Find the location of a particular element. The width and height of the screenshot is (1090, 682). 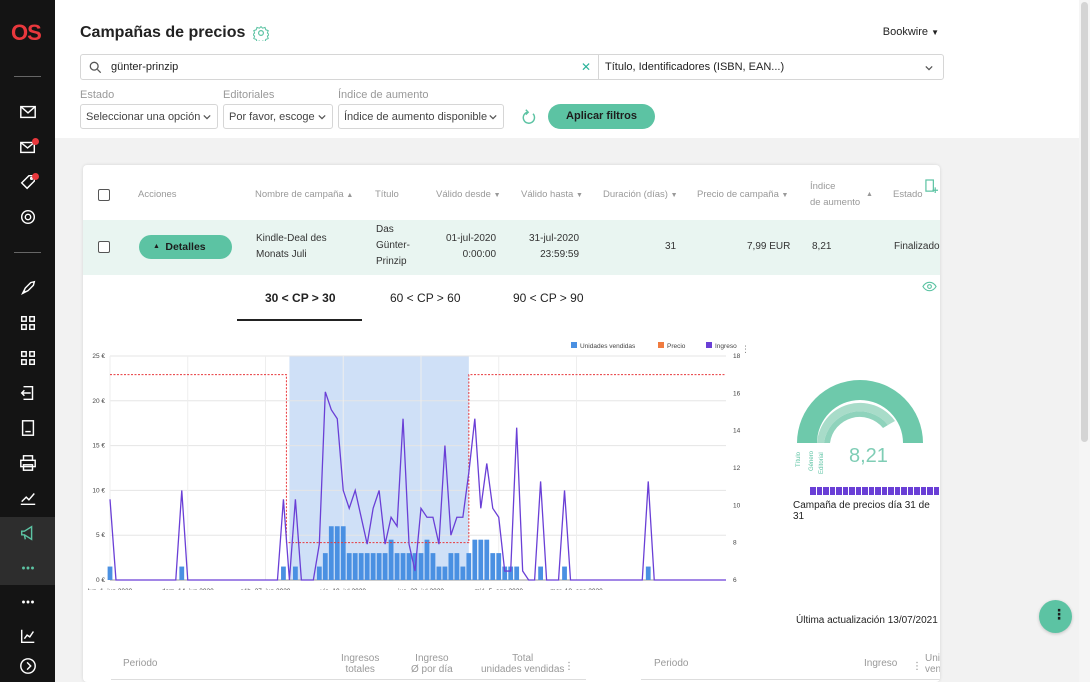

account-menu: Bookwire ▼ is located at coordinates (911, 32).